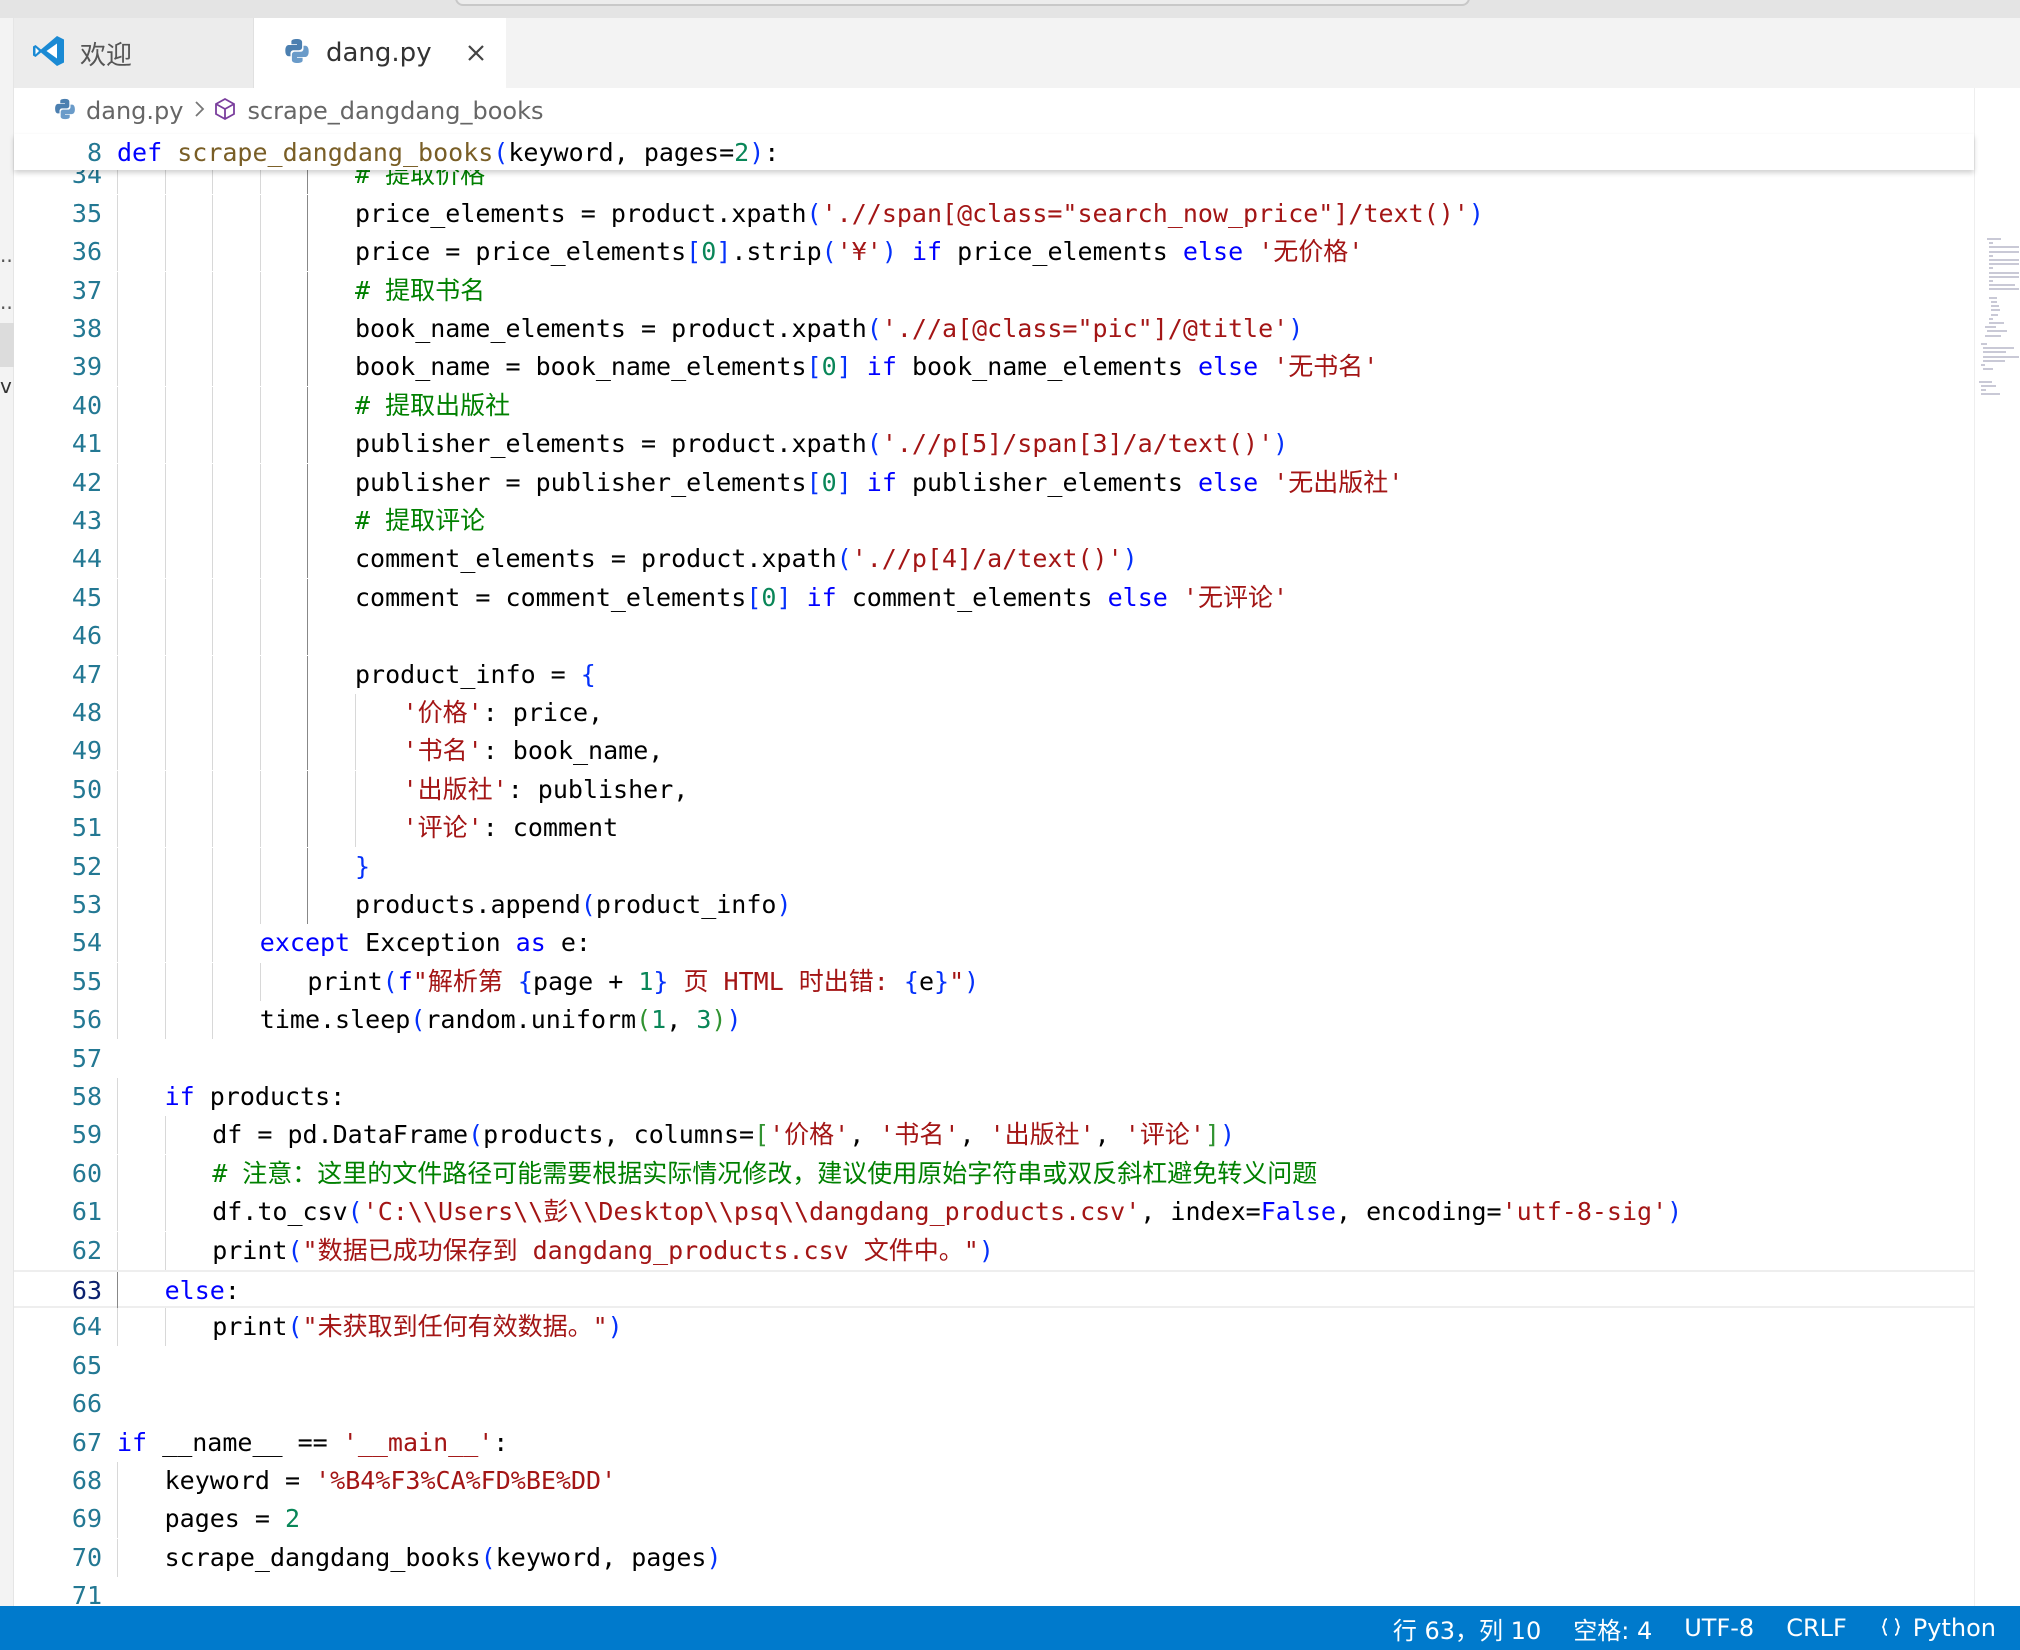 The height and width of the screenshot is (1650, 2020). I want to click on code-line: 63 else:, so click(994, 1290).